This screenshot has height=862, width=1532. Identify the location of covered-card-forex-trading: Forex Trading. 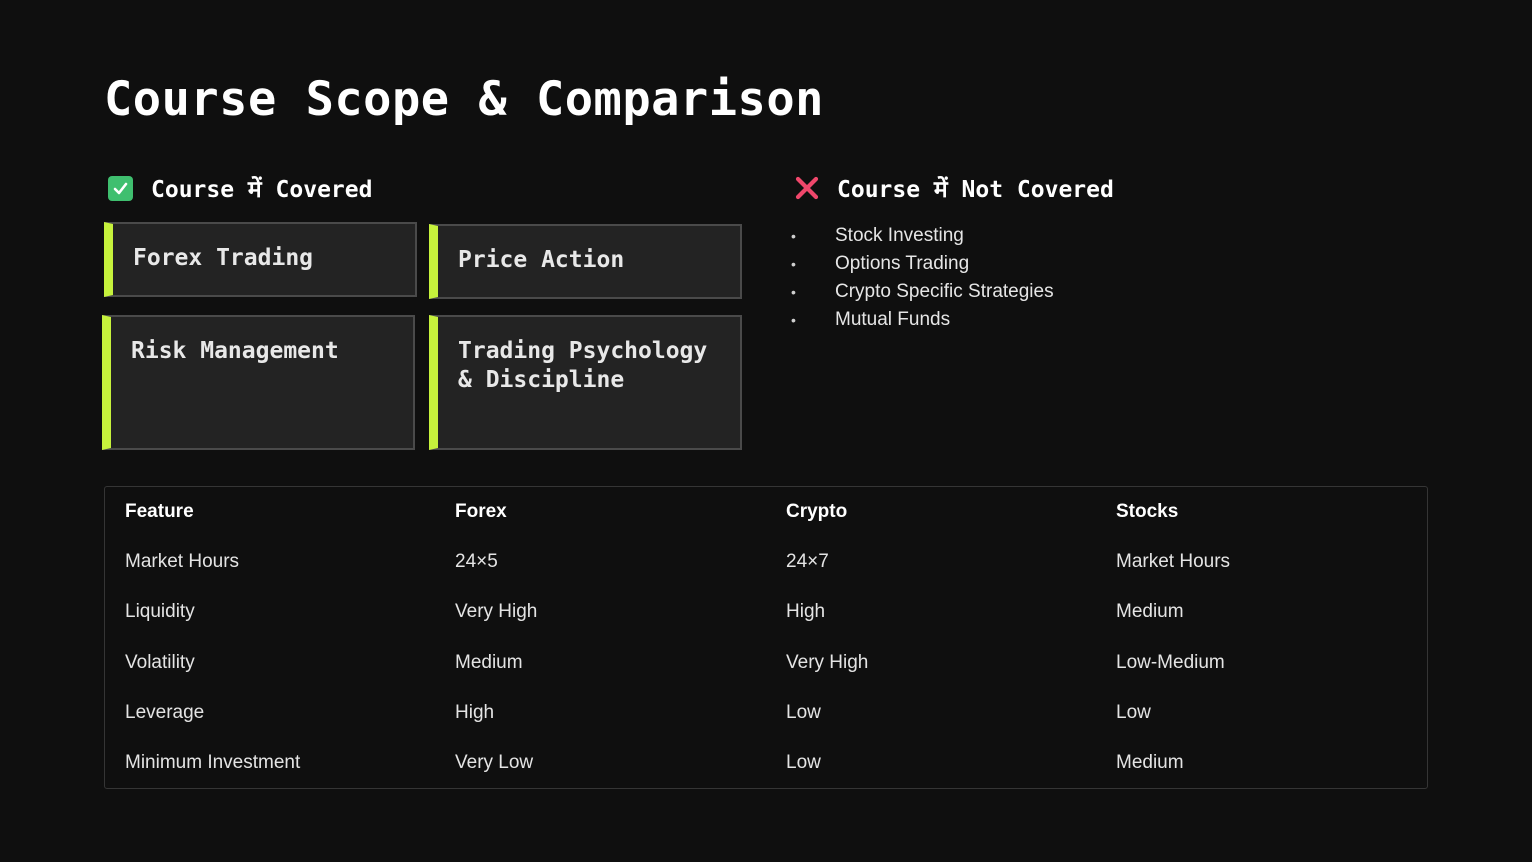
(260, 259).